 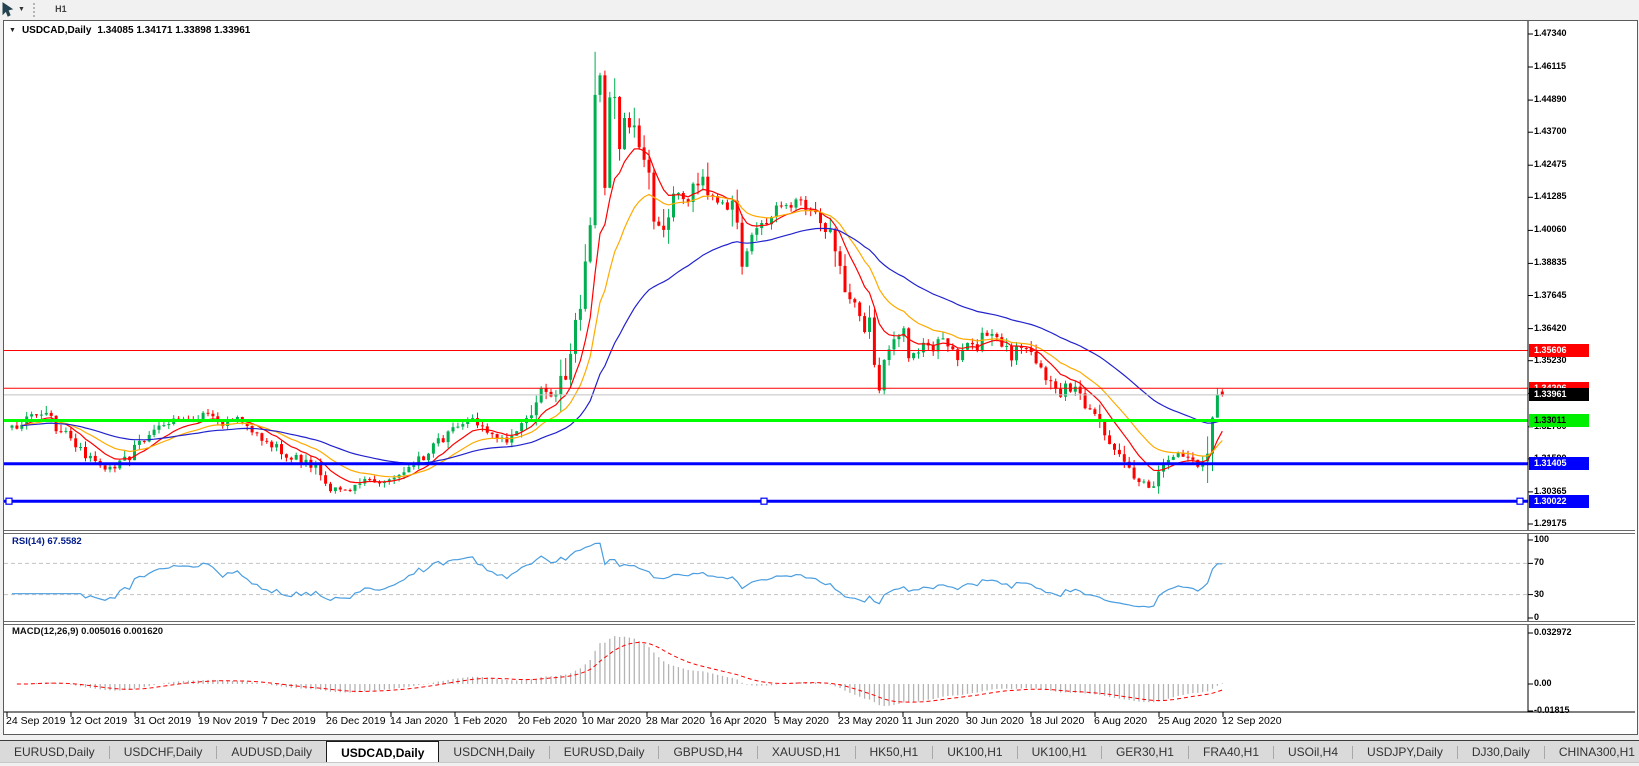 What do you see at coordinates (12, 30) in the screenshot?
I see `collapse-arrow-icon: ▼` at bounding box center [12, 30].